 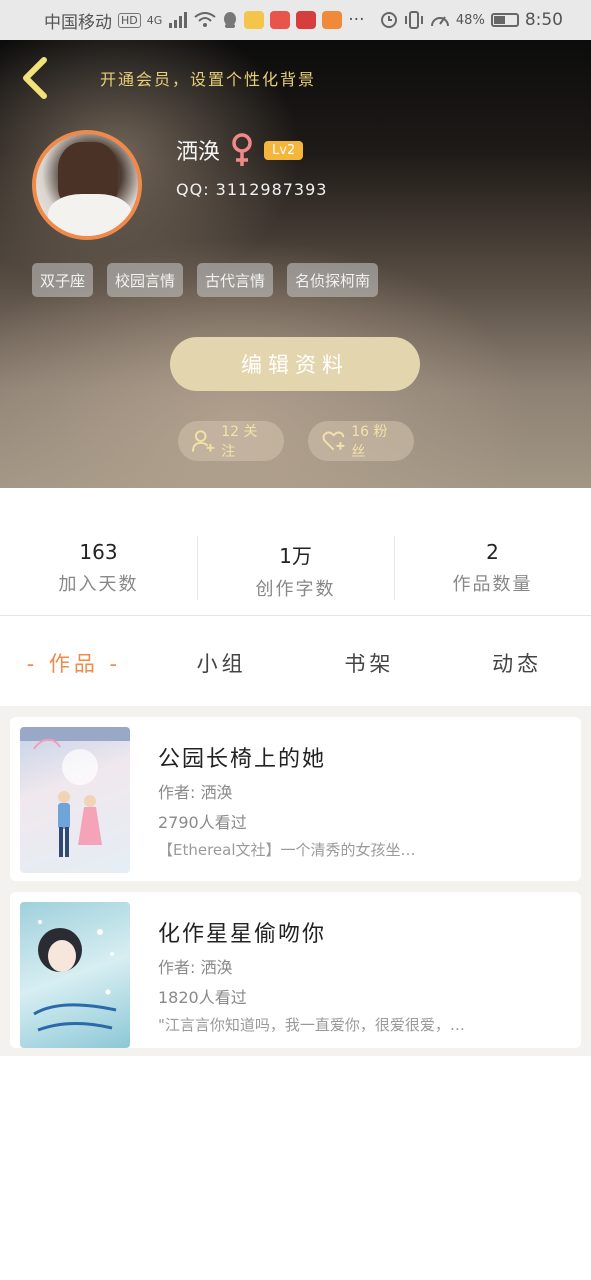 What do you see at coordinates (492, 584) in the screenshot?
I see `stat-label: 作品数量` at bounding box center [492, 584].